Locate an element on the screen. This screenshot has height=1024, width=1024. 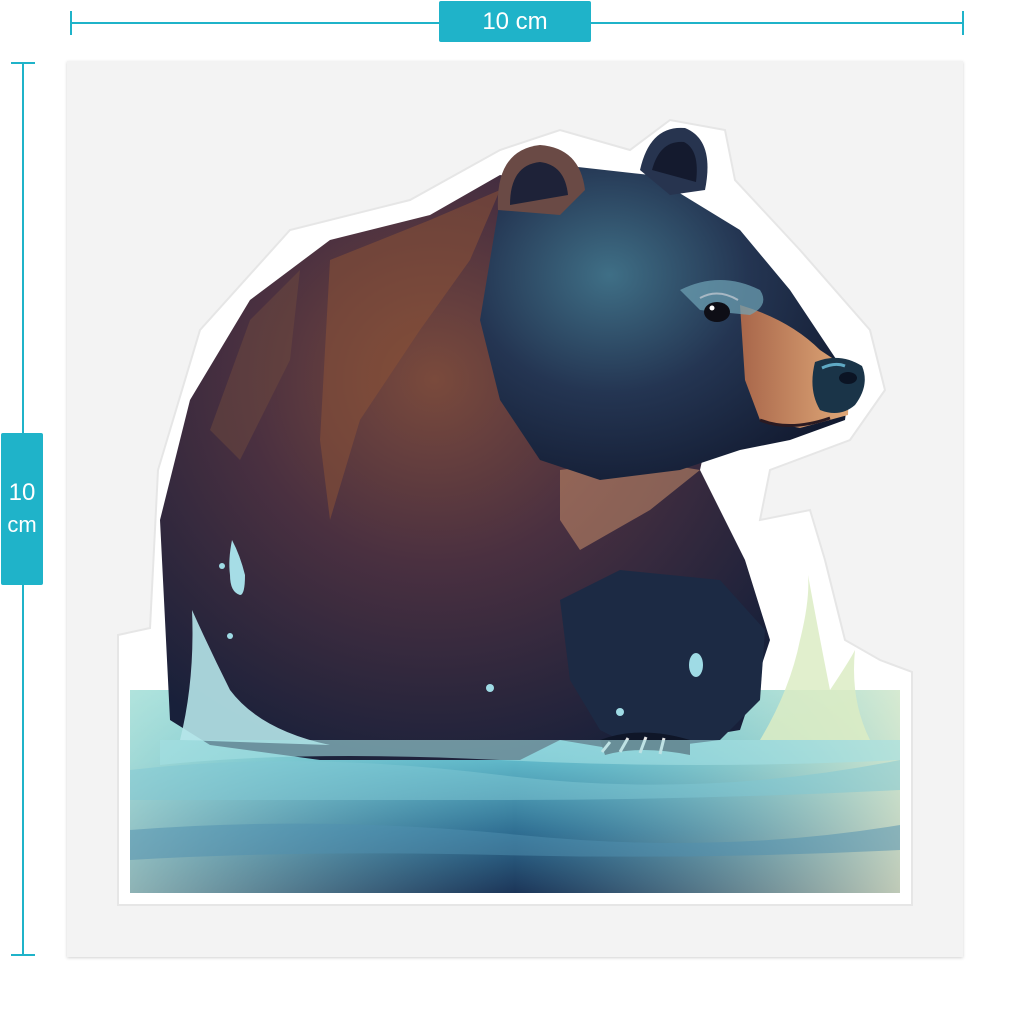
bear-eye is located at coordinates (717, 312).